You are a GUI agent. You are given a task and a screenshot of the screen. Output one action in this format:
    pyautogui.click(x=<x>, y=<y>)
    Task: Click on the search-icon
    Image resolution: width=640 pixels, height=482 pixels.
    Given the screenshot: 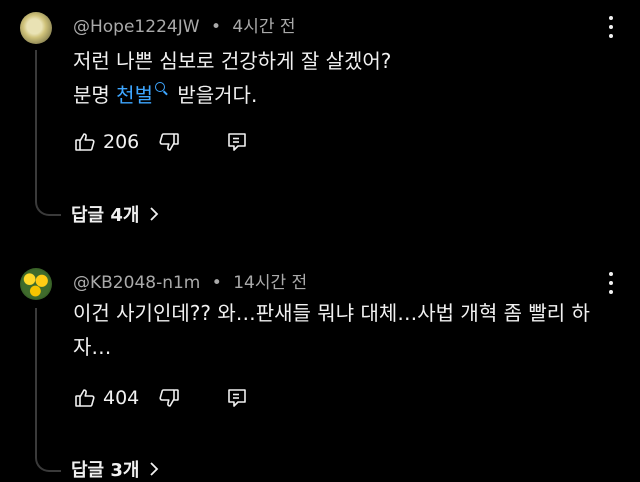 What is the action you would take?
    pyautogui.click(x=159, y=87)
    